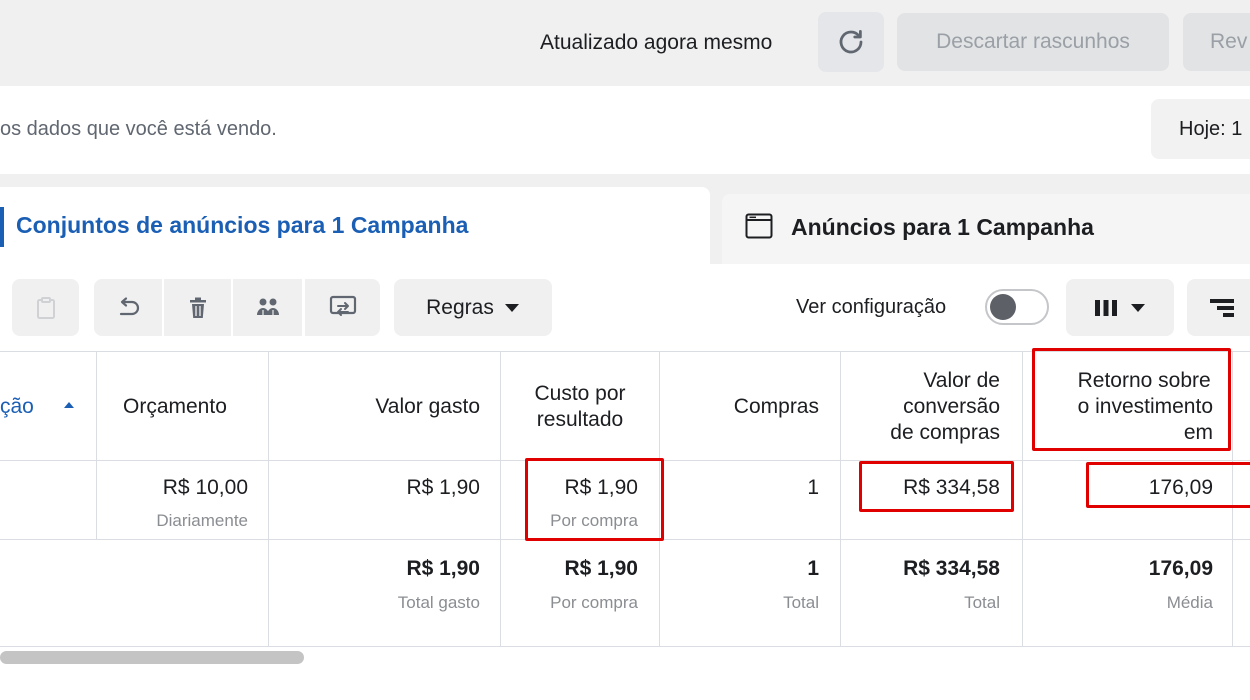  I want to click on toggle-knob, so click(1003, 307).